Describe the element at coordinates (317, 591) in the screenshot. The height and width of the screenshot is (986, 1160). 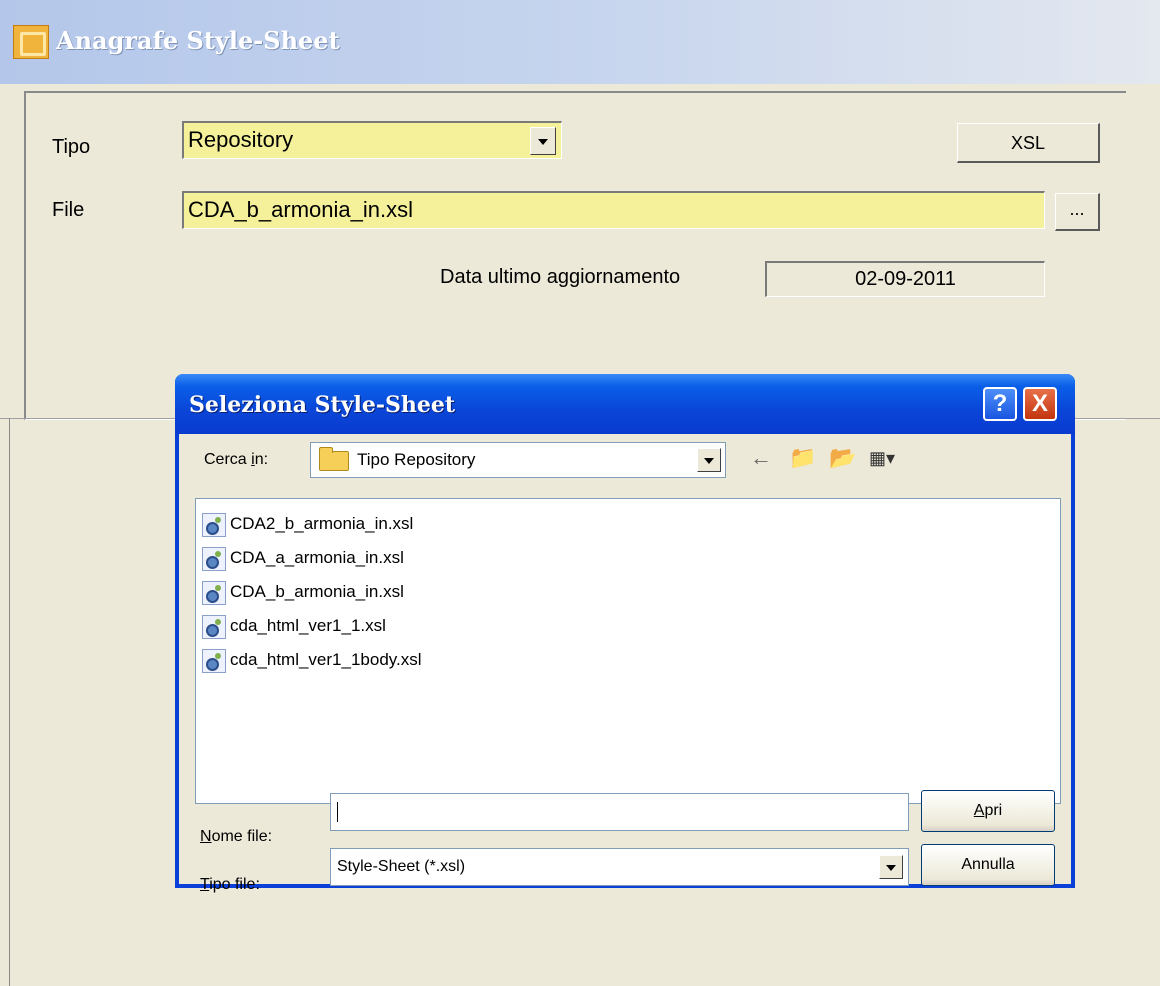
I see `file-name: CDA_b_armonia_in.xsl` at that location.